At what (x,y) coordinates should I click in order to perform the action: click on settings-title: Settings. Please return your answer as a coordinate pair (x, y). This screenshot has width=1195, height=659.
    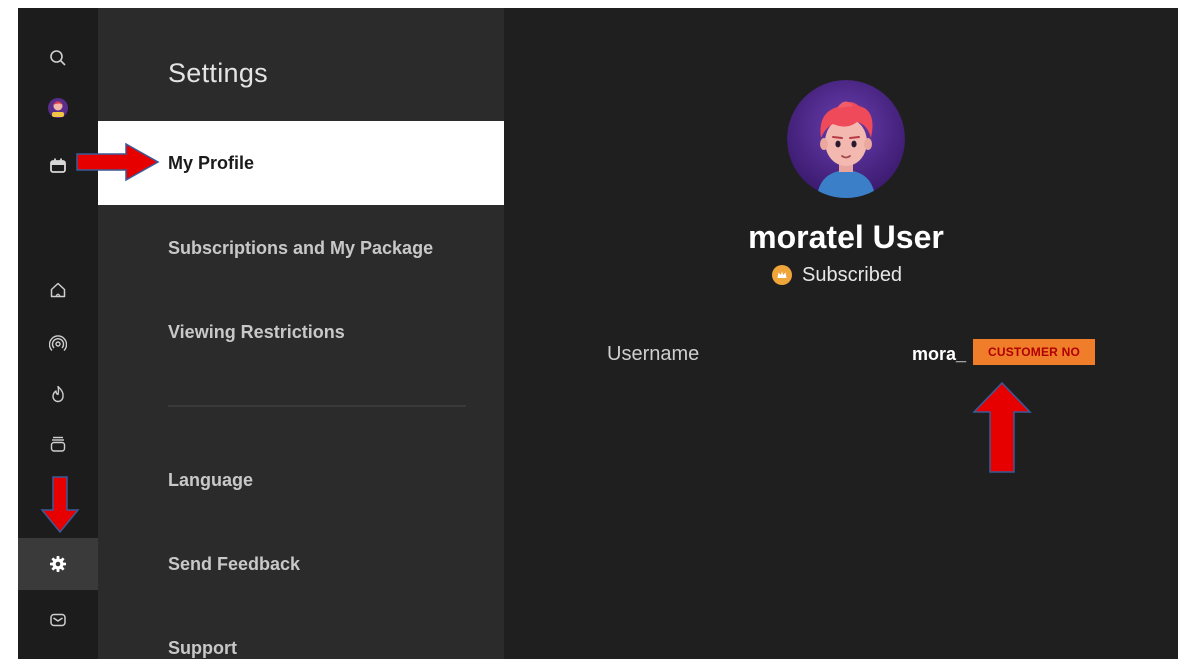
    Looking at the image, I should click on (218, 73).